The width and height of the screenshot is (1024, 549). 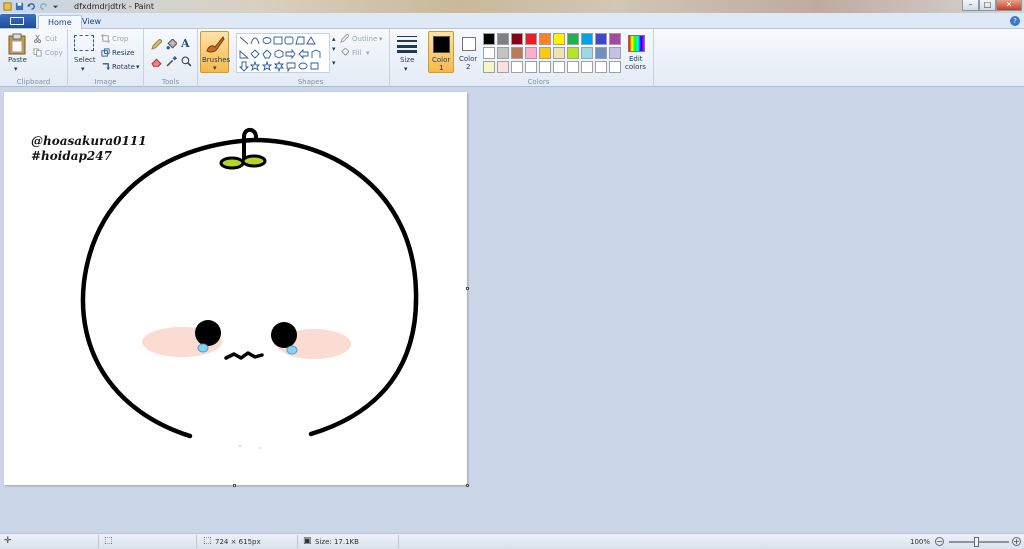 I want to click on tab-view: View, so click(x=91, y=22).